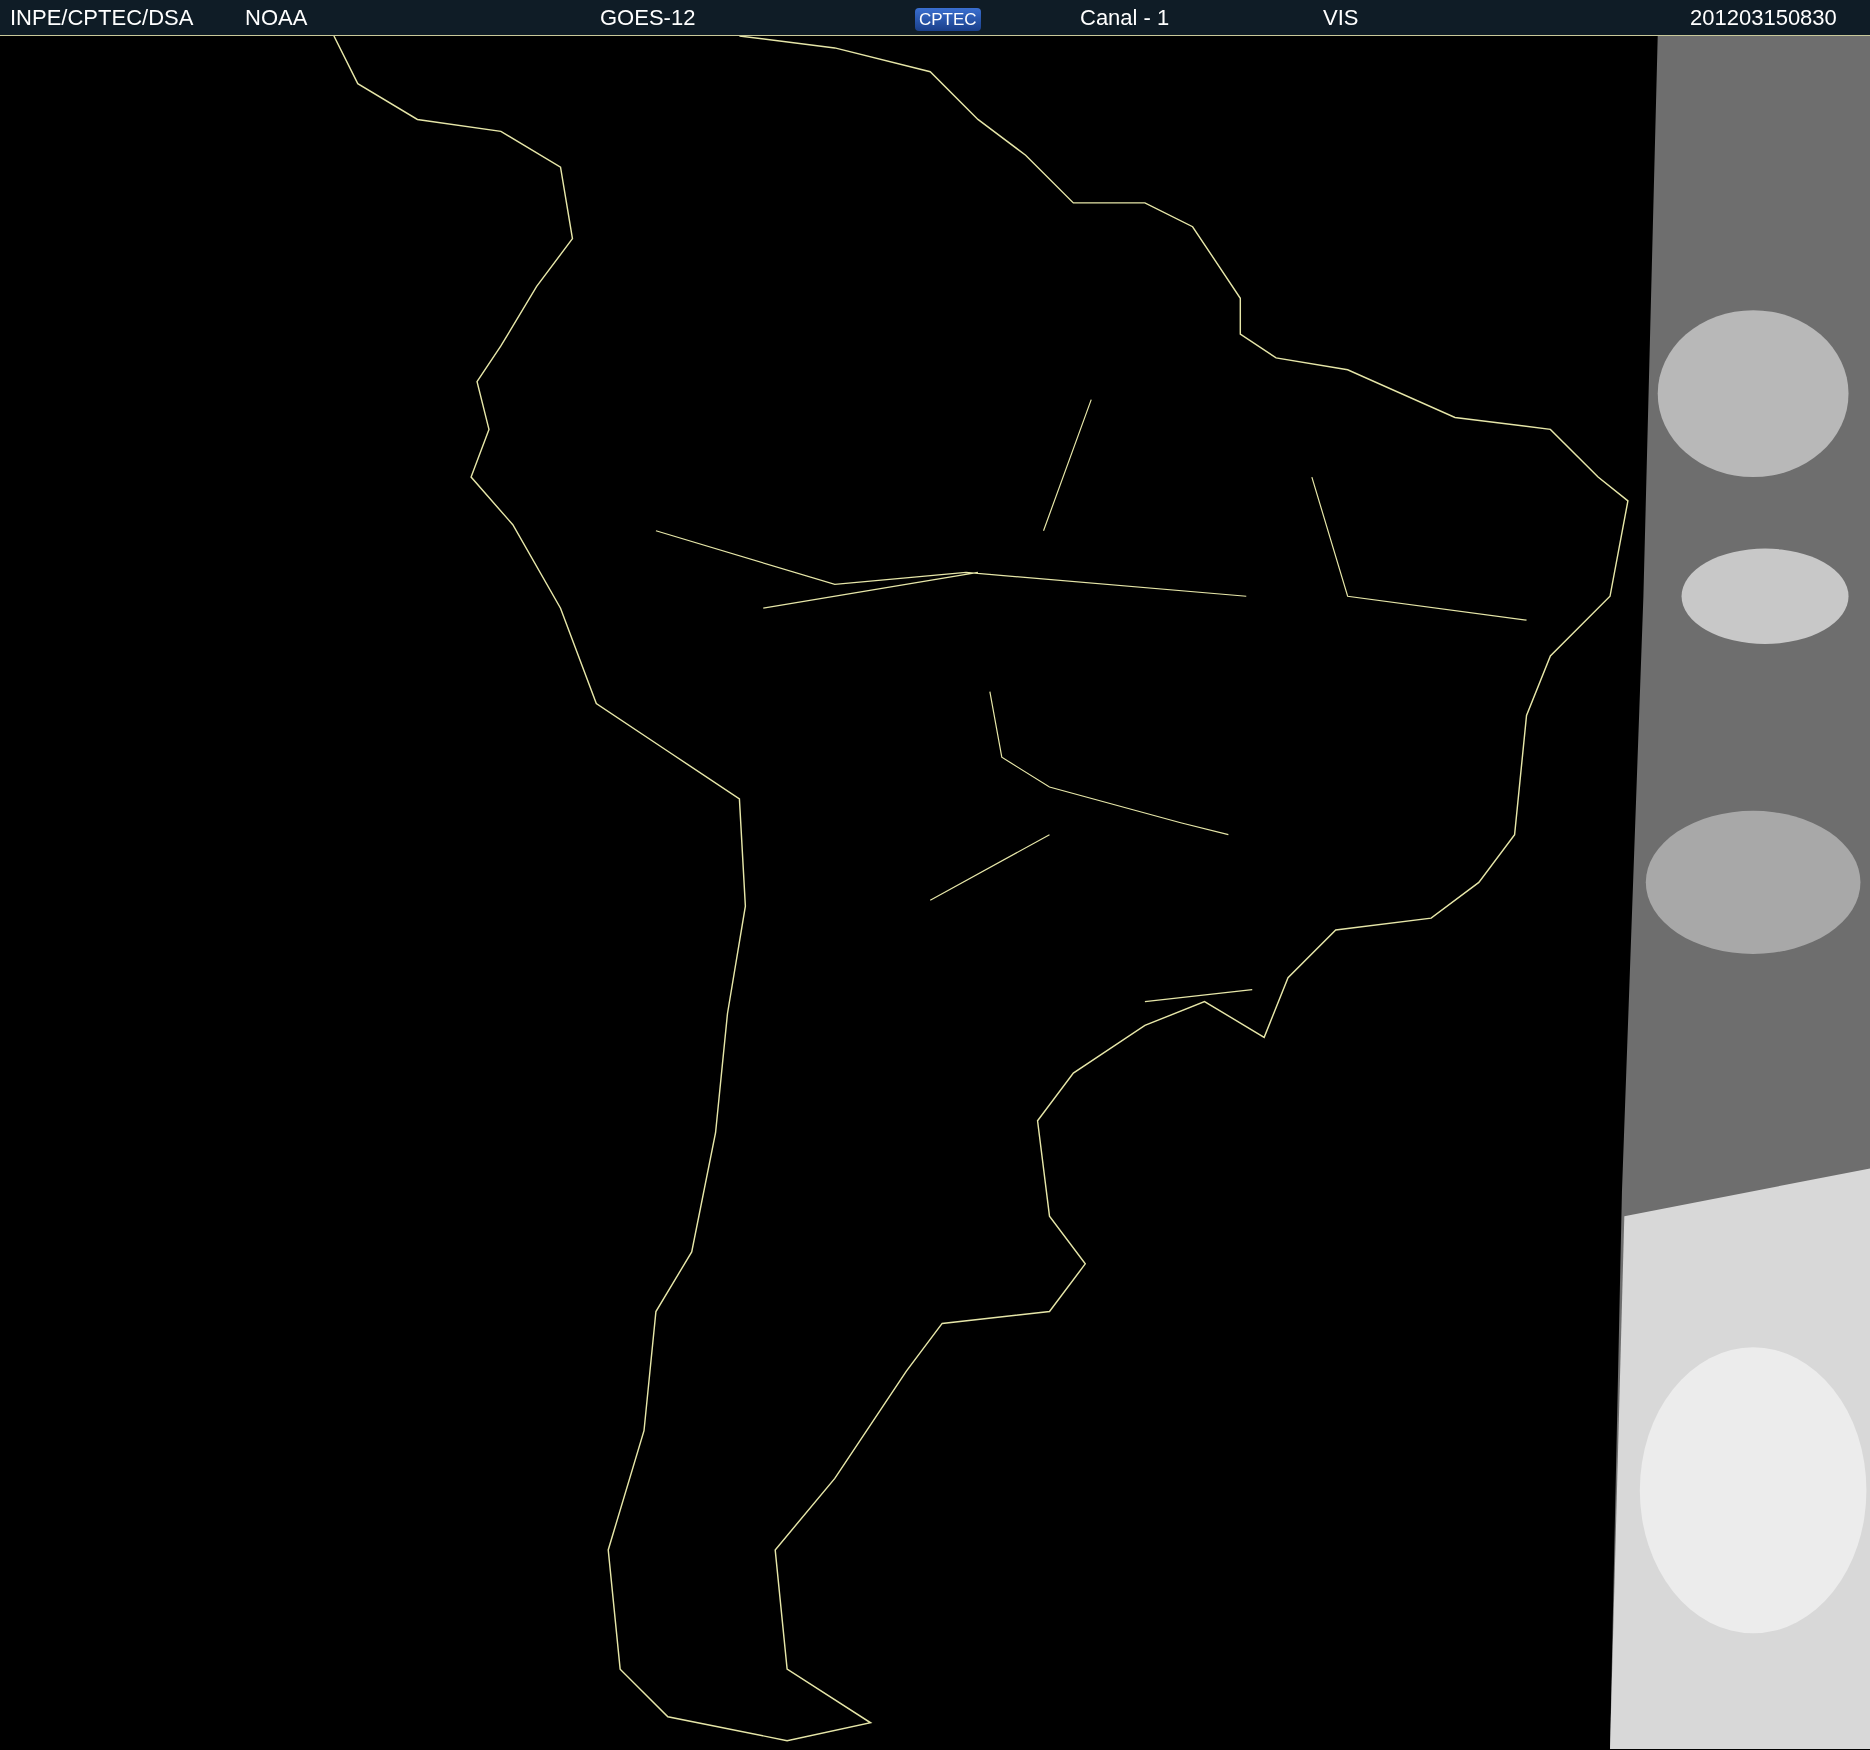 This screenshot has height=1750, width=1870. What do you see at coordinates (102, 17) in the screenshot?
I see `header-label: INPE/CPTEC/DSA` at bounding box center [102, 17].